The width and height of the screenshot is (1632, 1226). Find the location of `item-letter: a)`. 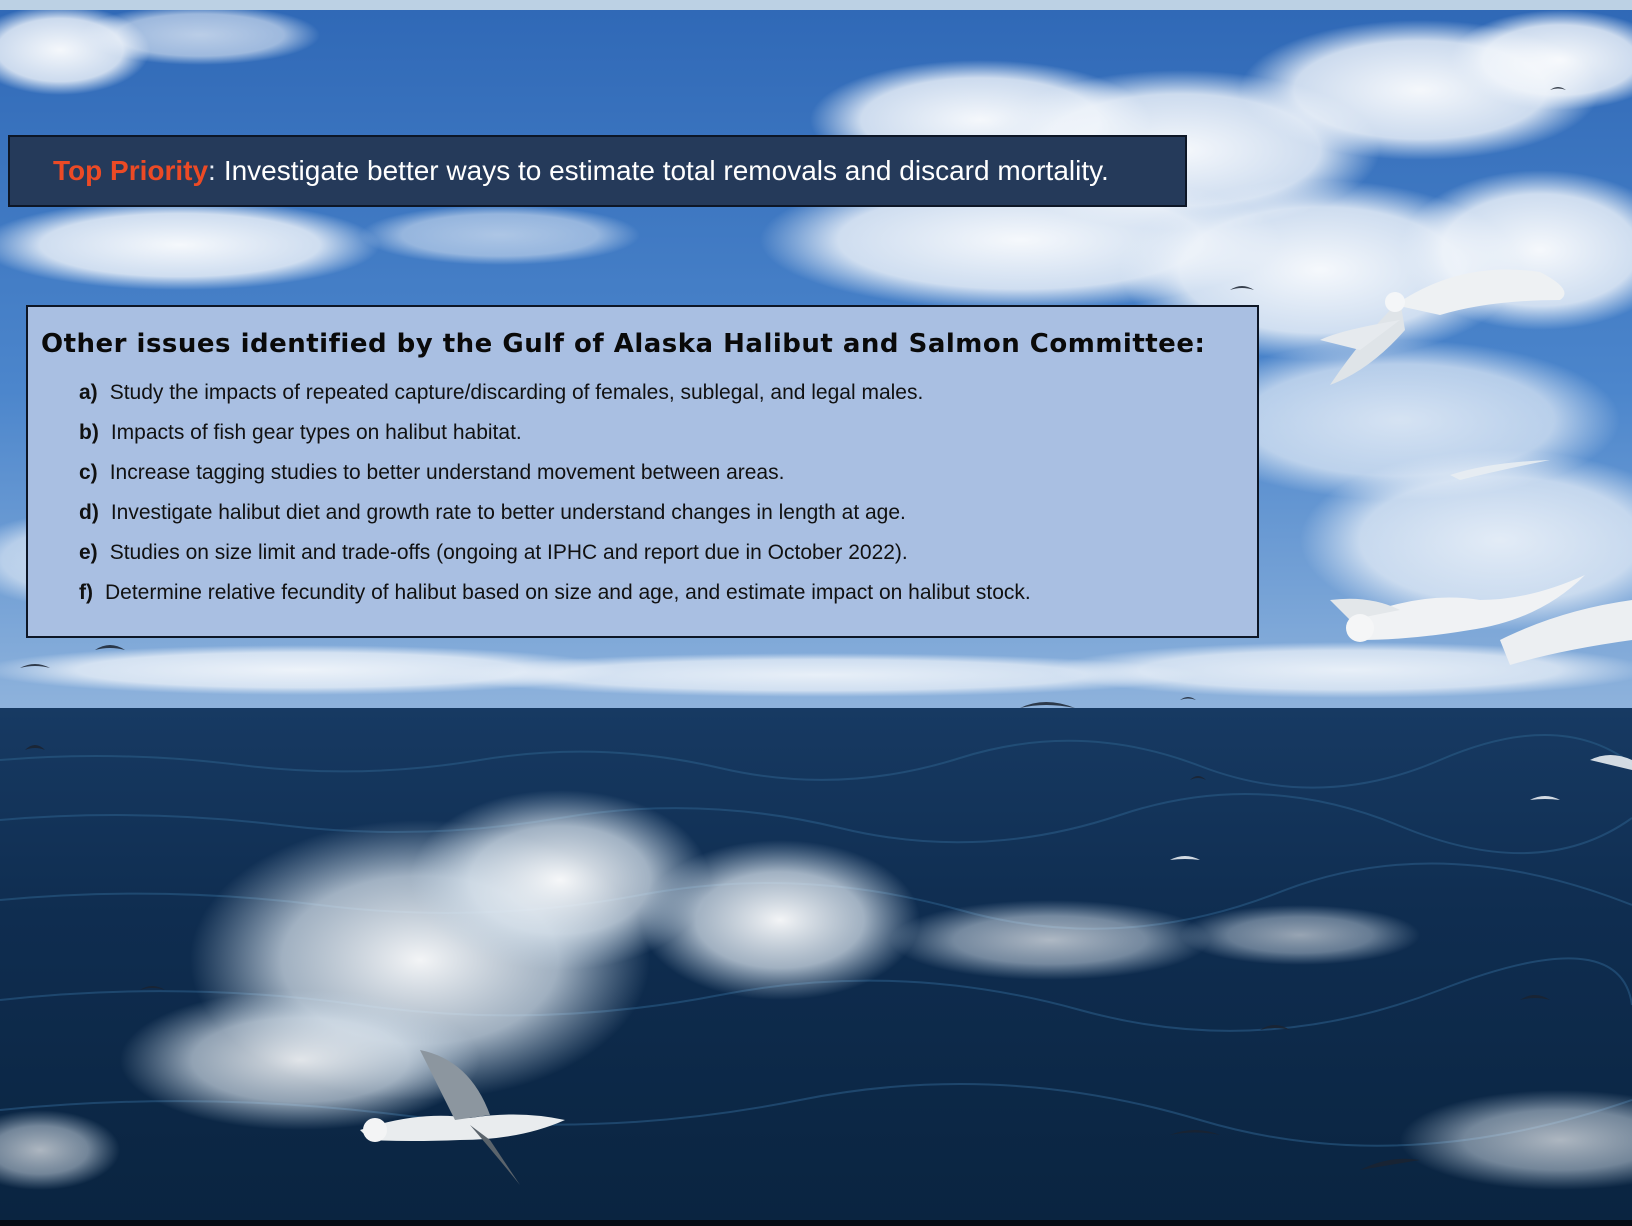

item-letter: a) is located at coordinates (88, 392).